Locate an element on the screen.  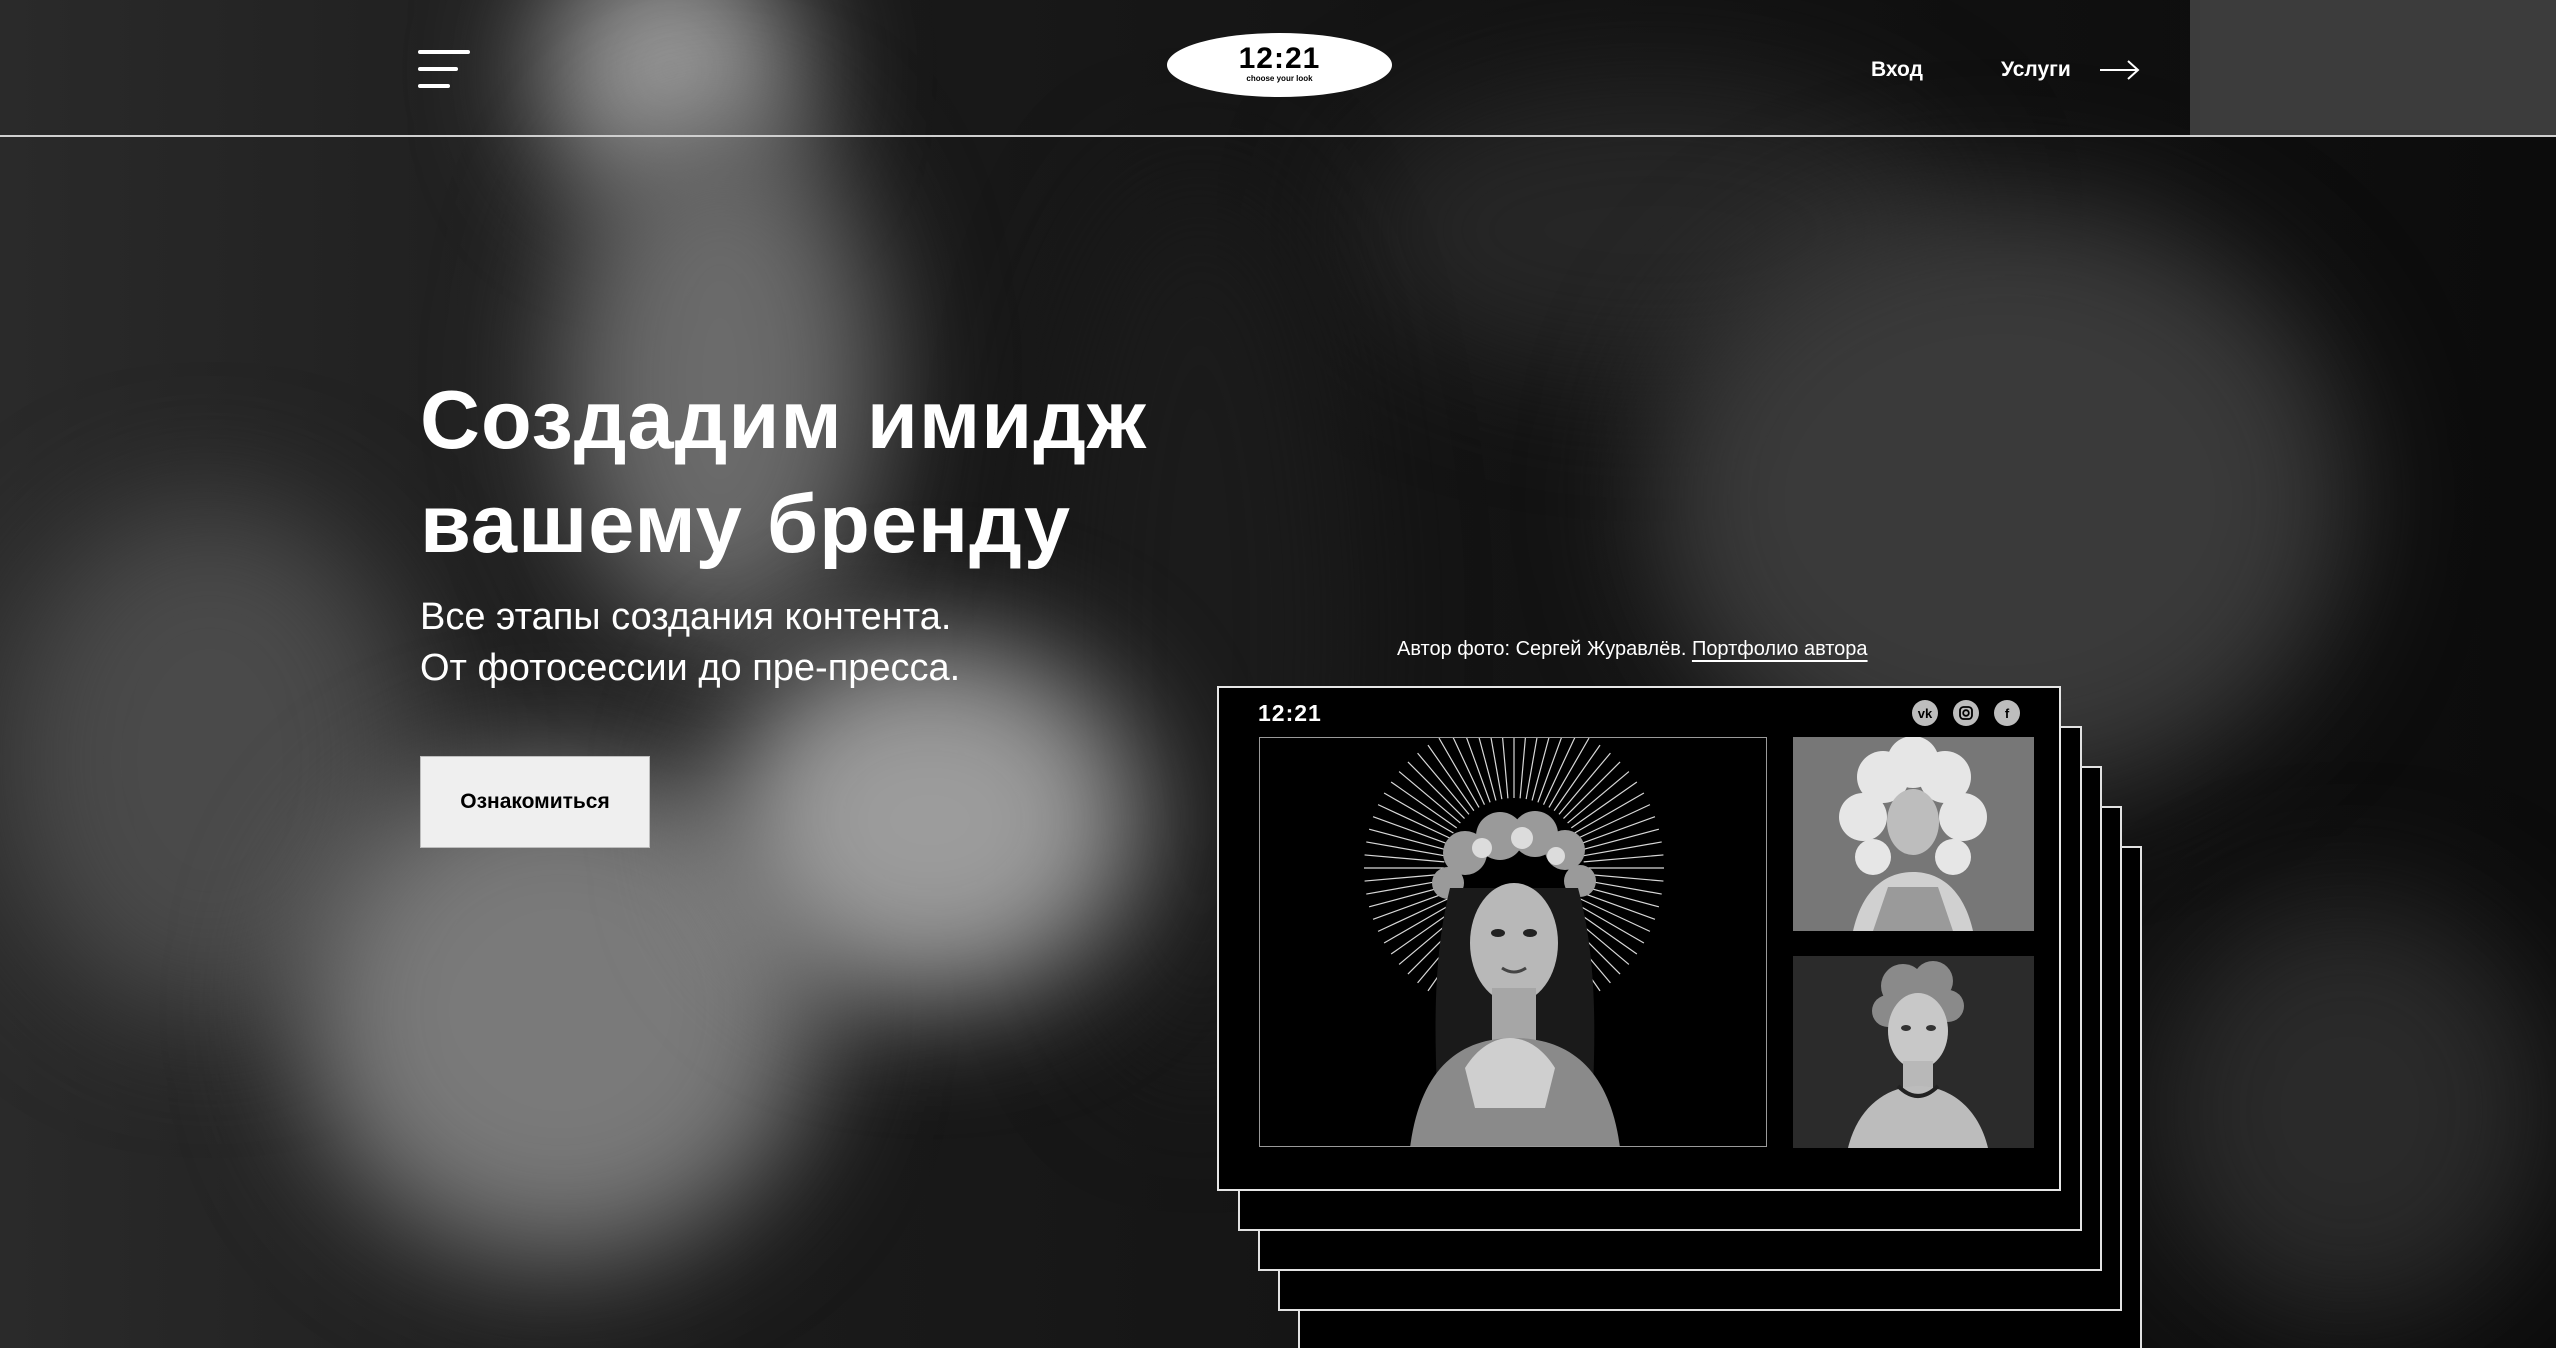
girl-portrait-image is located at coordinates (1913, 1052).